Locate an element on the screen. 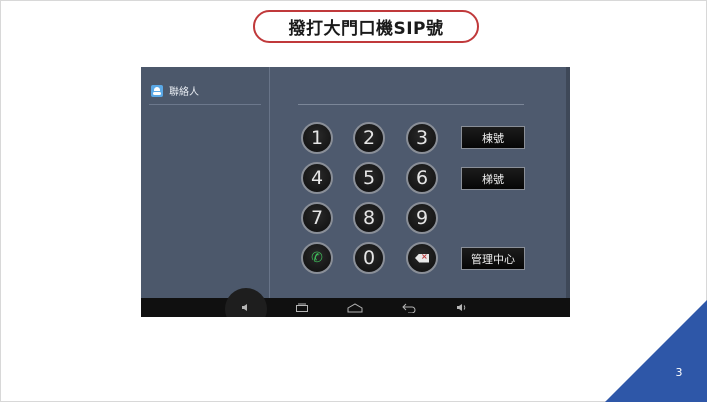 Image resolution: width=707 pixels, height=402 pixels. page-number: 3 is located at coordinates (679, 372).